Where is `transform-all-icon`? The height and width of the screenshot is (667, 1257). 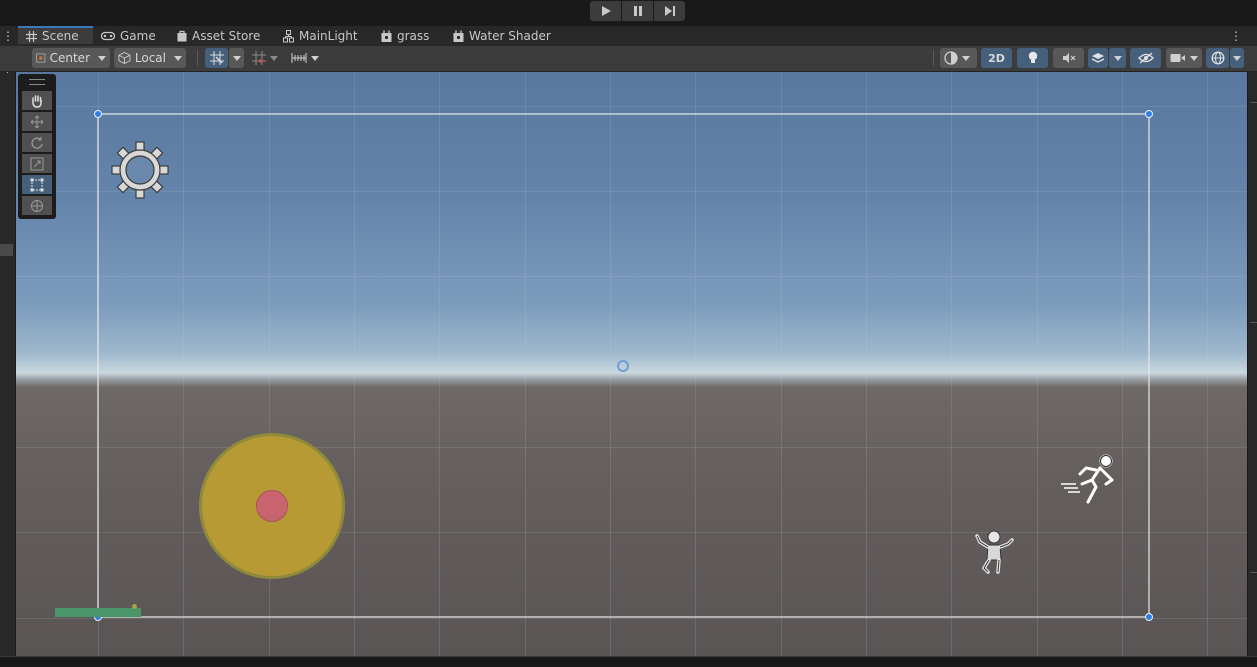 transform-all-icon is located at coordinates (37, 205).